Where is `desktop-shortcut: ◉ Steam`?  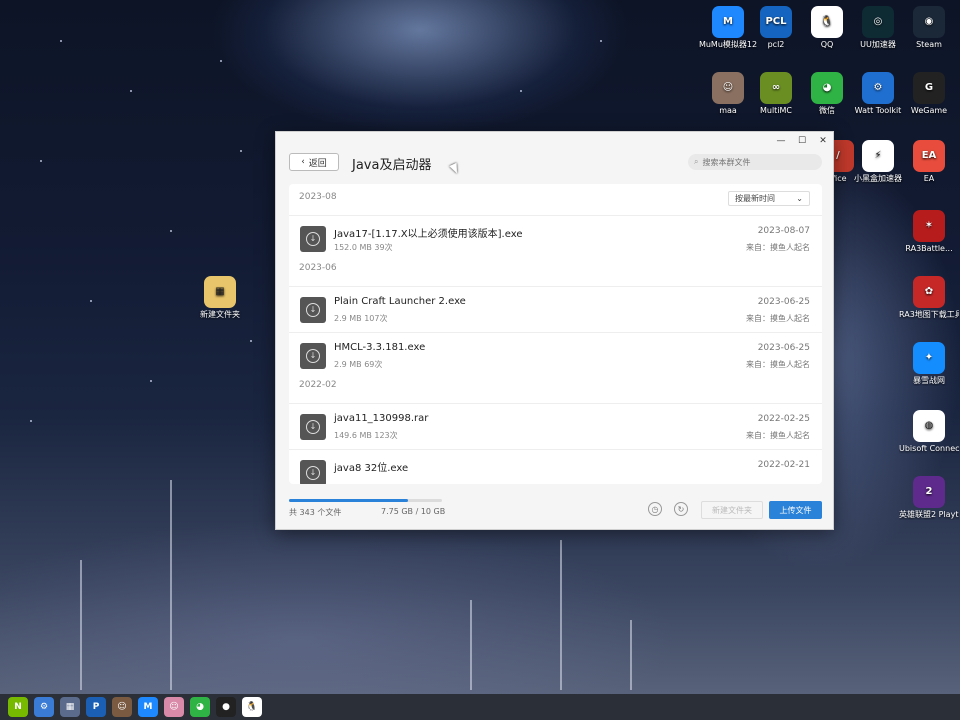 desktop-shortcut: ◉ Steam is located at coordinates (929, 28).